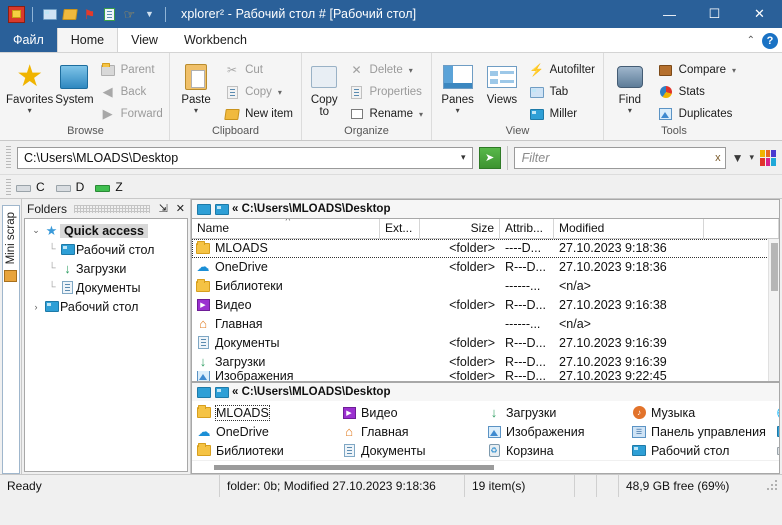  What do you see at coordinates (386, 92) in the screenshot?
I see `properties-button: Properties` at bounding box center [386, 92].